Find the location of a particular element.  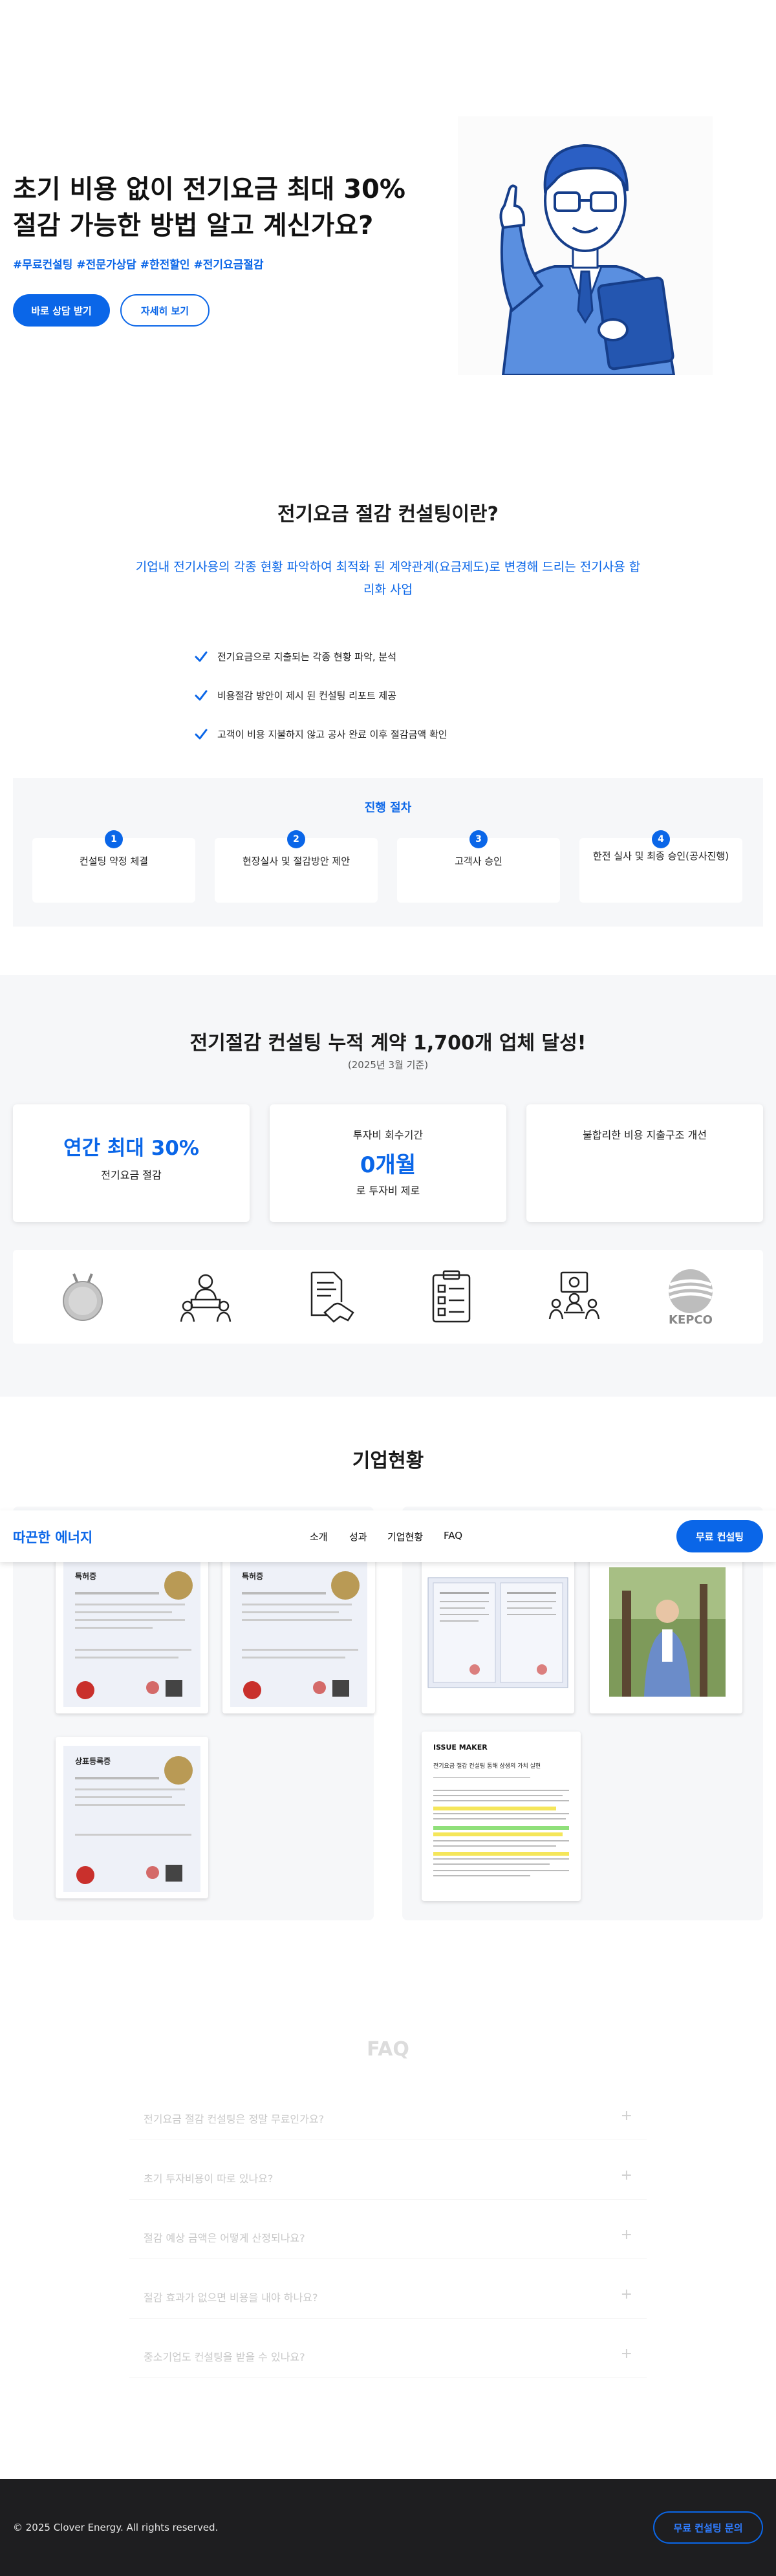

contract-handshake-icon is located at coordinates (328, 1296).